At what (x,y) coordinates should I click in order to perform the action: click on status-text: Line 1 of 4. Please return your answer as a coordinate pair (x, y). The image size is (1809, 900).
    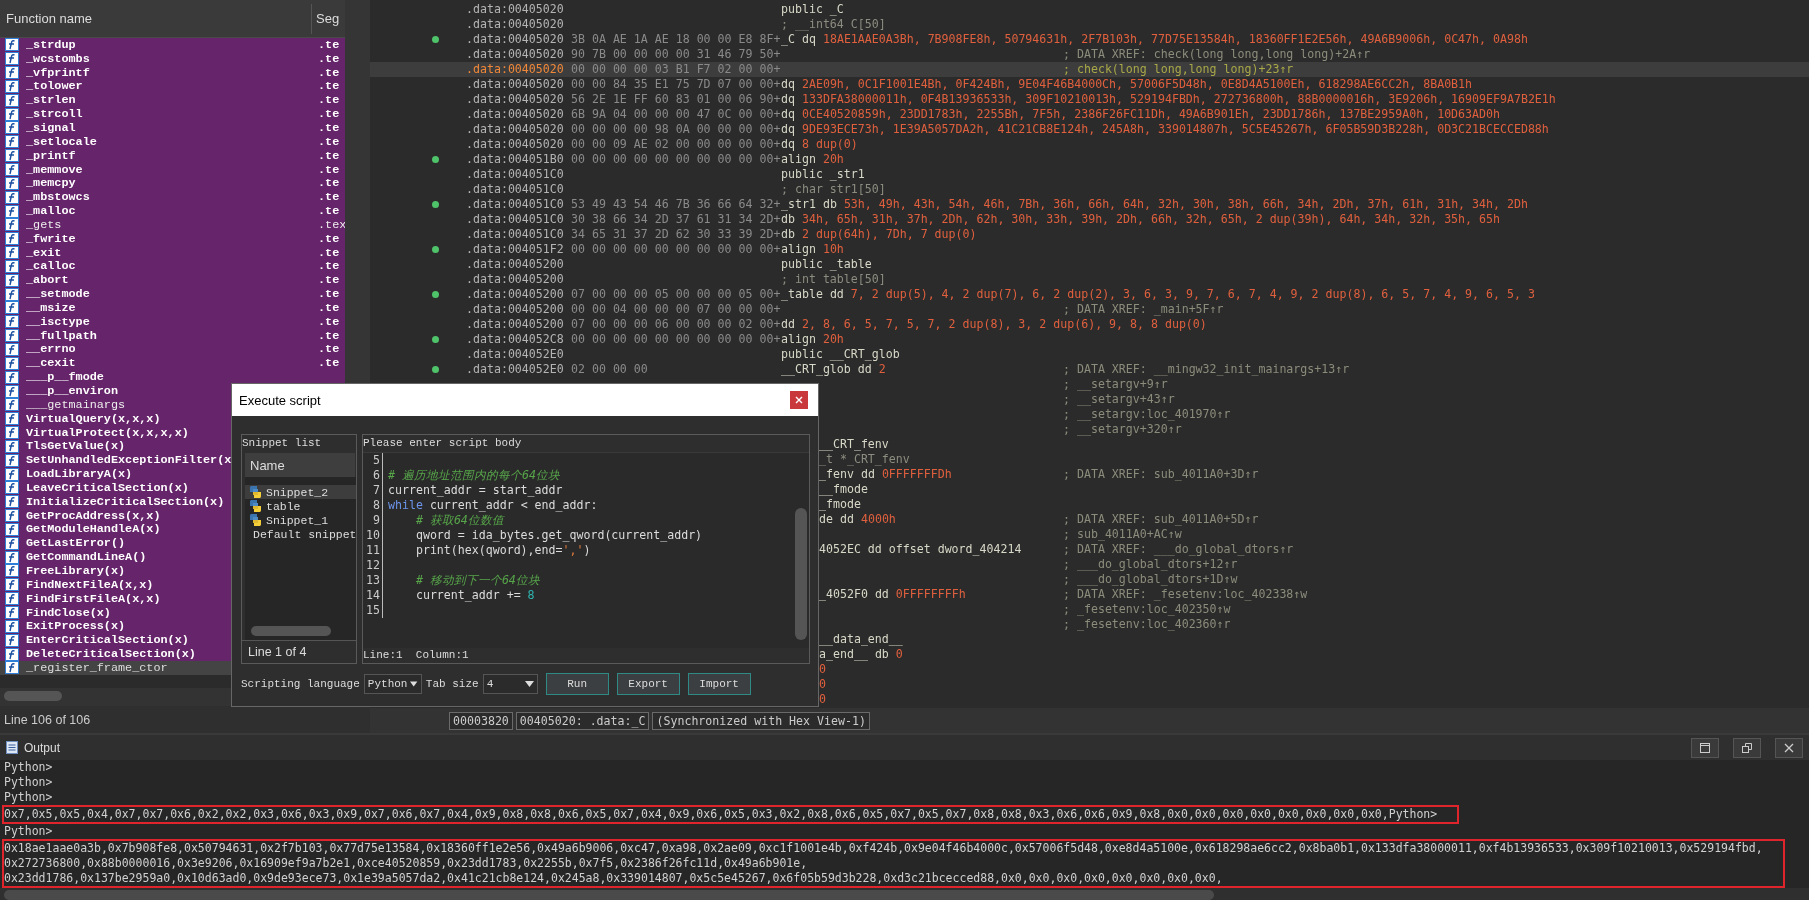
    Looking at the image, I should click on (277, 652).